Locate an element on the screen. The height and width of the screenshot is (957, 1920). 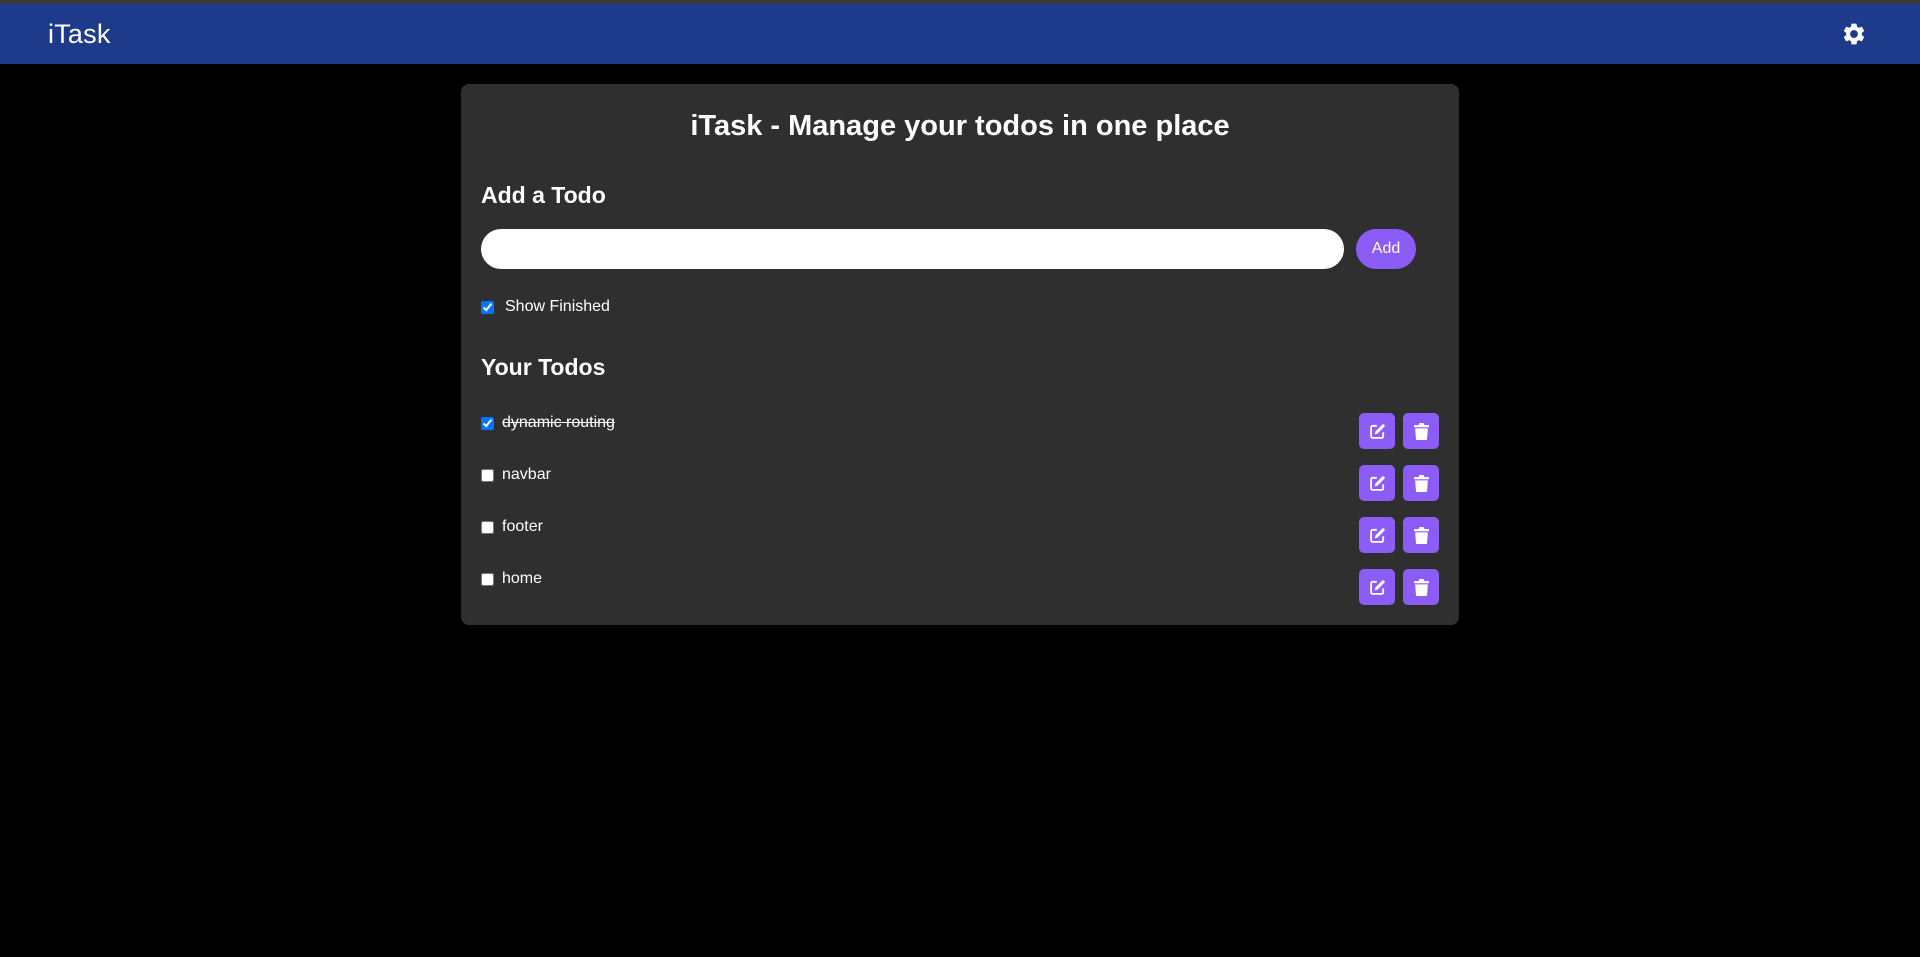
show-finished-label: Show Finished is located at coordinates (557, 306).